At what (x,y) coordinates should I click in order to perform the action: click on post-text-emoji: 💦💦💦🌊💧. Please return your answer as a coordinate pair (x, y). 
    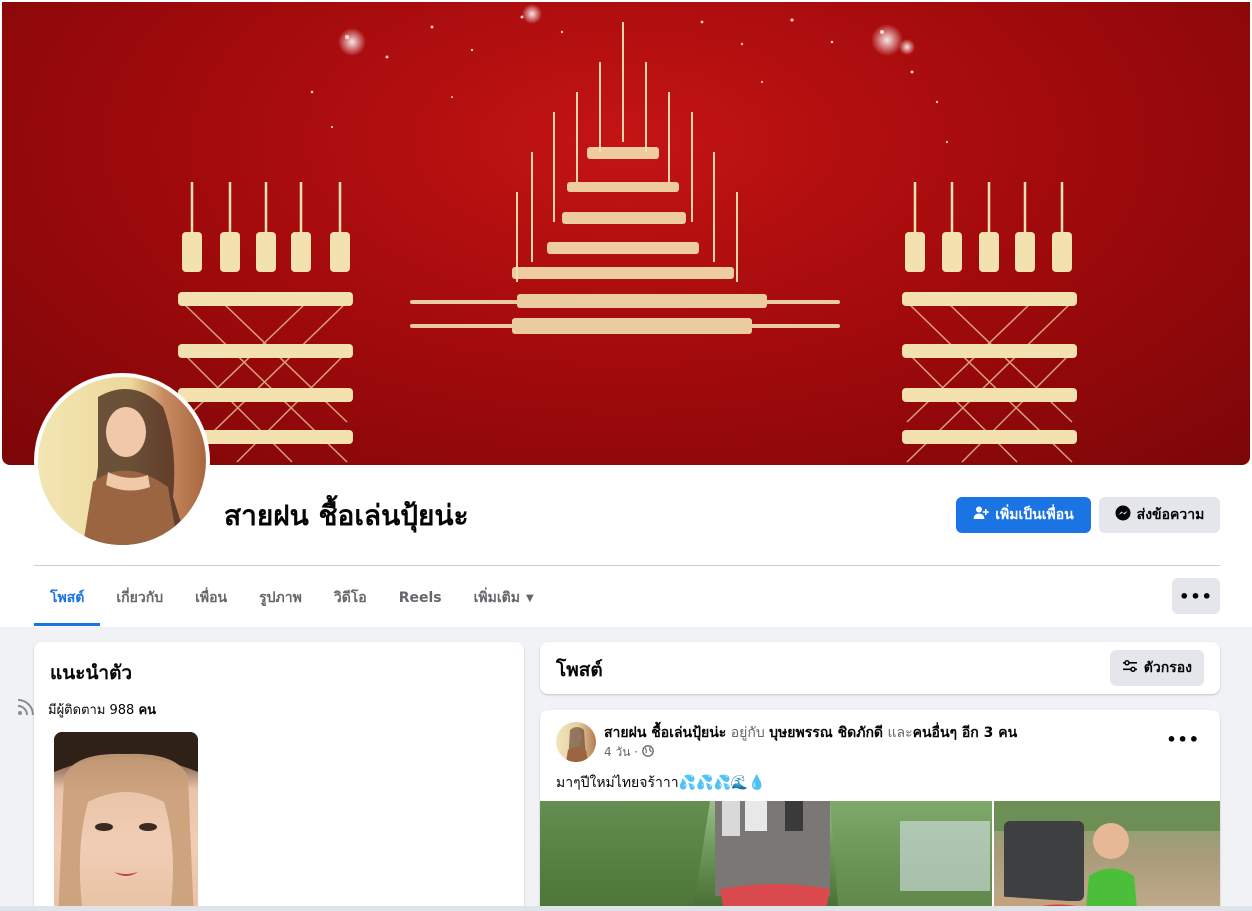
    Looking at the image, I should click on (722, 783).